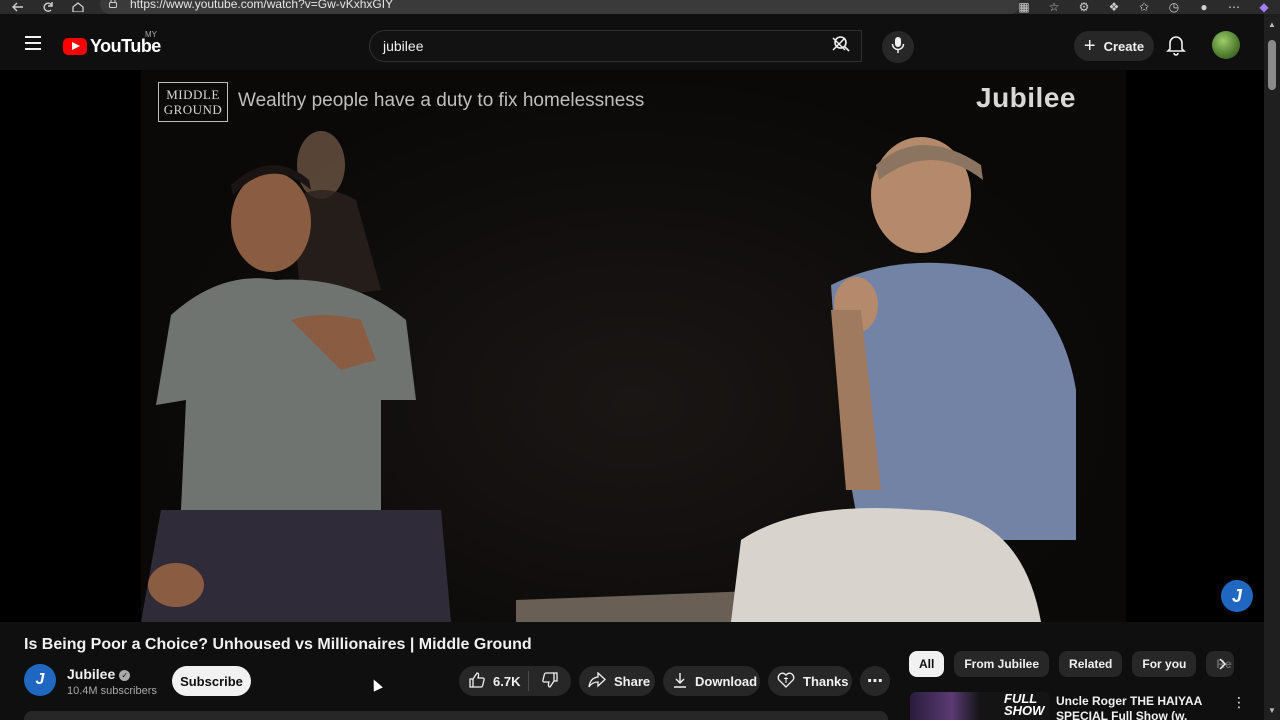 This screenshot has width=1280, height=720. Describe the element at coordinates (597, 681) in the screenshot. I see `share-icon` at that location.